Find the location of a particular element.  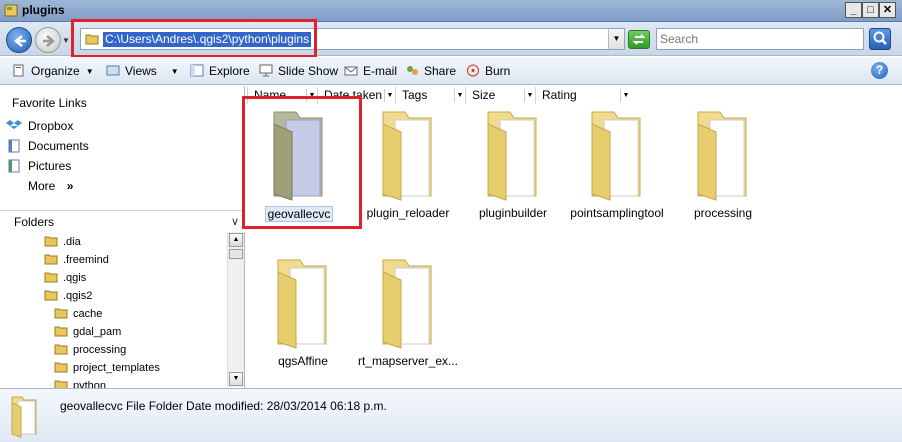

explore-icon is located at coordinates (197, 70).